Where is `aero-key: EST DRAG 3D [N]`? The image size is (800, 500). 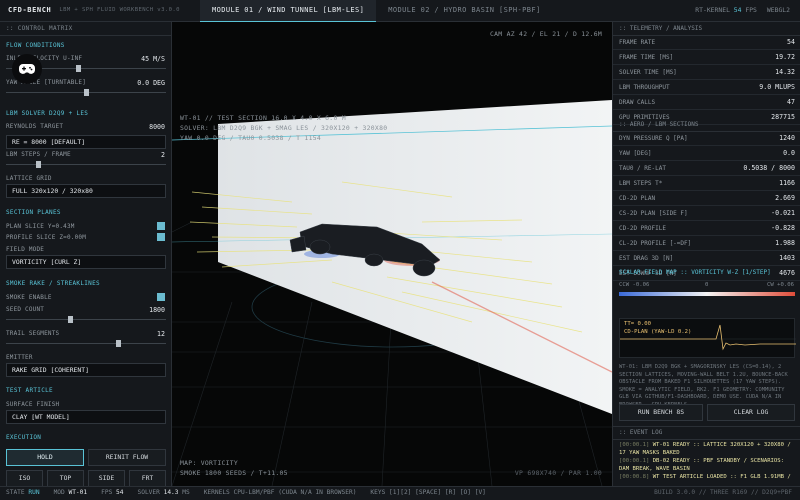
aero-key: EST DRAG 3D [N] is located at coordinates (646, 258).